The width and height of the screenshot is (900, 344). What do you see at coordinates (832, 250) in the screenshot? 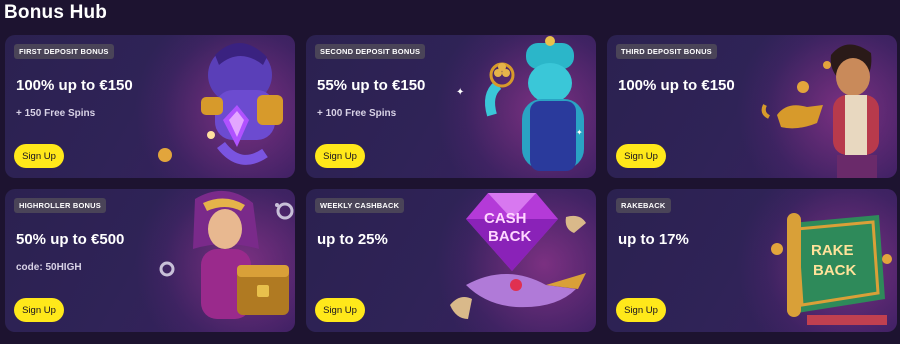
I see `rakeback-art-line-1: RAKE` at bounding box center [832, 250].